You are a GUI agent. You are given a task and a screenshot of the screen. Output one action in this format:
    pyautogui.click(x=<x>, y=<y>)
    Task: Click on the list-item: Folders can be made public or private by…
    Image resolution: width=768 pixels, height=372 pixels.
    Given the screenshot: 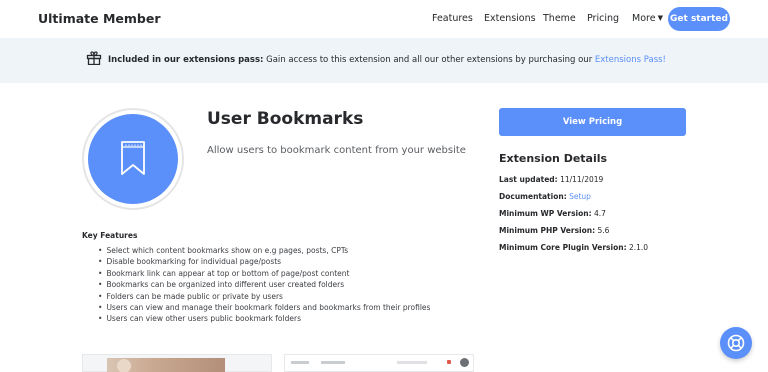 What is the action you would take?
    pyautogui.click(x=264, y=296)
    